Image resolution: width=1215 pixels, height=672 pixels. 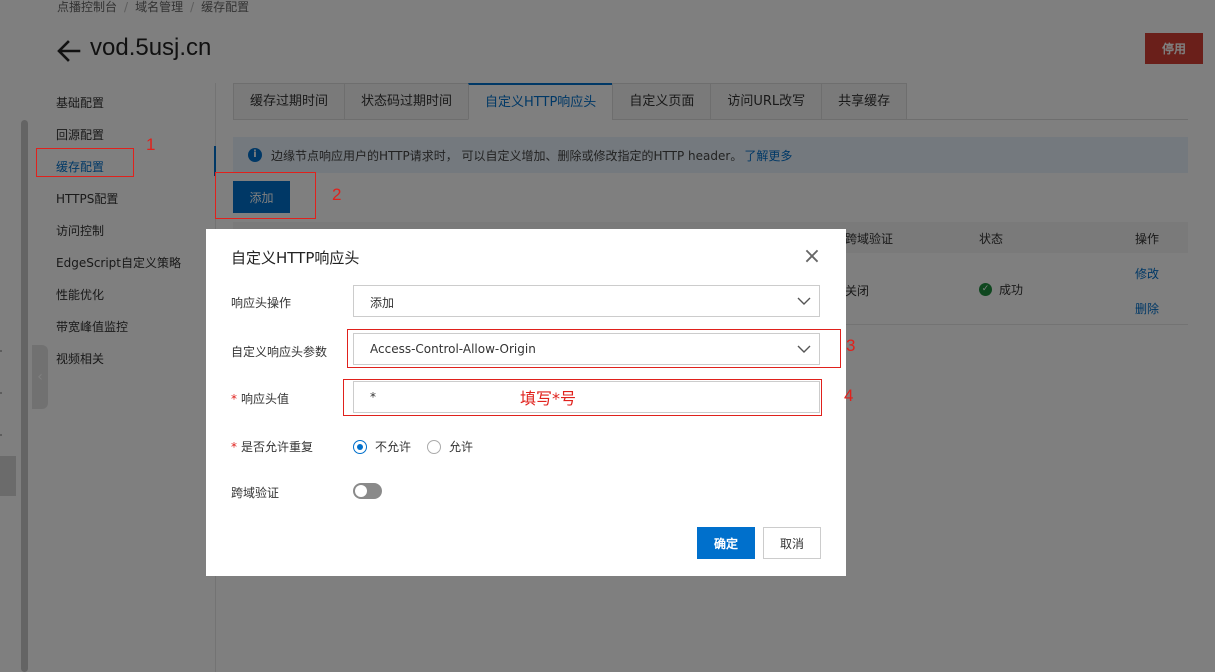 I want to click on operation-select: 添加, so click(x=586, y=301).